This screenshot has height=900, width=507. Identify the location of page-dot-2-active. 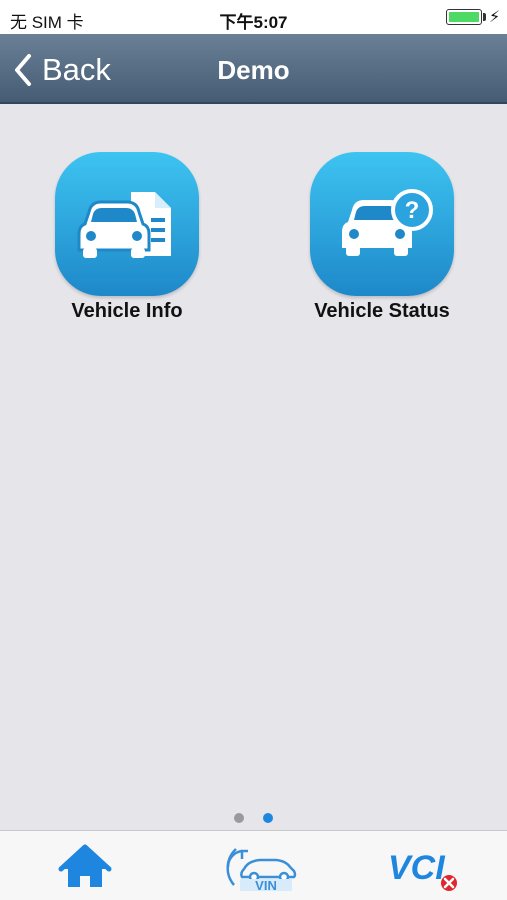
(268, 818).